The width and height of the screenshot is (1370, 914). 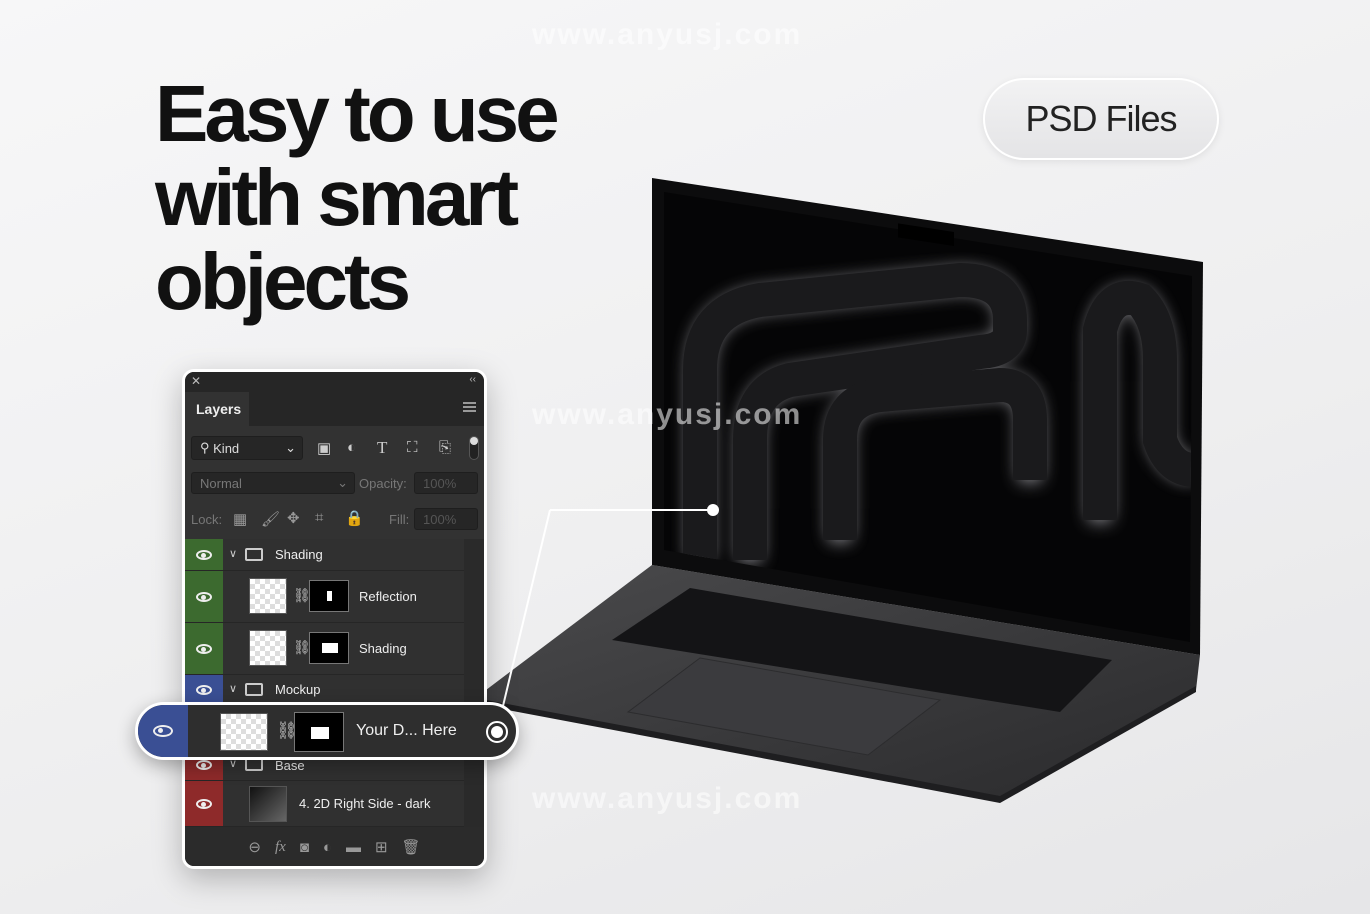 I want to click on link-layers-icon: ⊖, so click(x=254, y=847).